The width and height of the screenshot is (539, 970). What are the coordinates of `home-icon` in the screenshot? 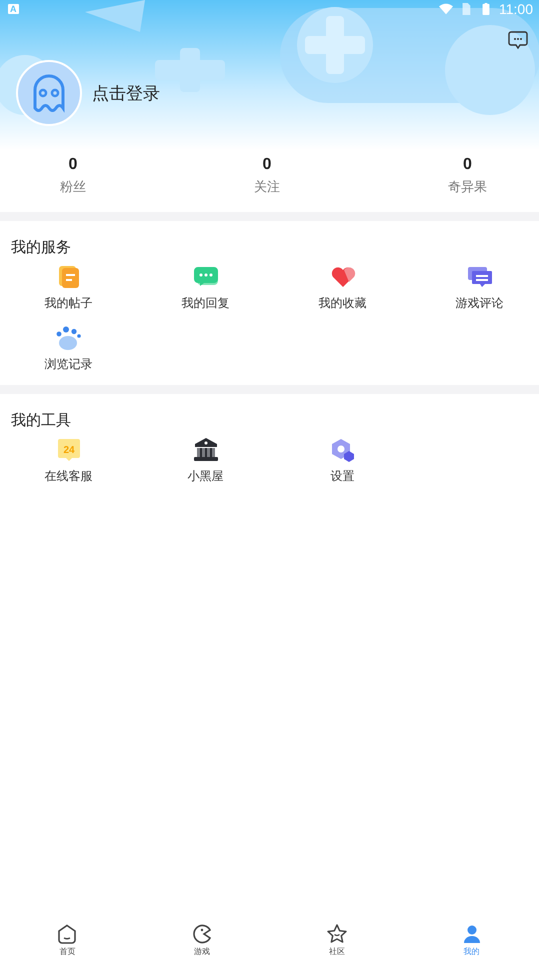 It's located at (67, 934).